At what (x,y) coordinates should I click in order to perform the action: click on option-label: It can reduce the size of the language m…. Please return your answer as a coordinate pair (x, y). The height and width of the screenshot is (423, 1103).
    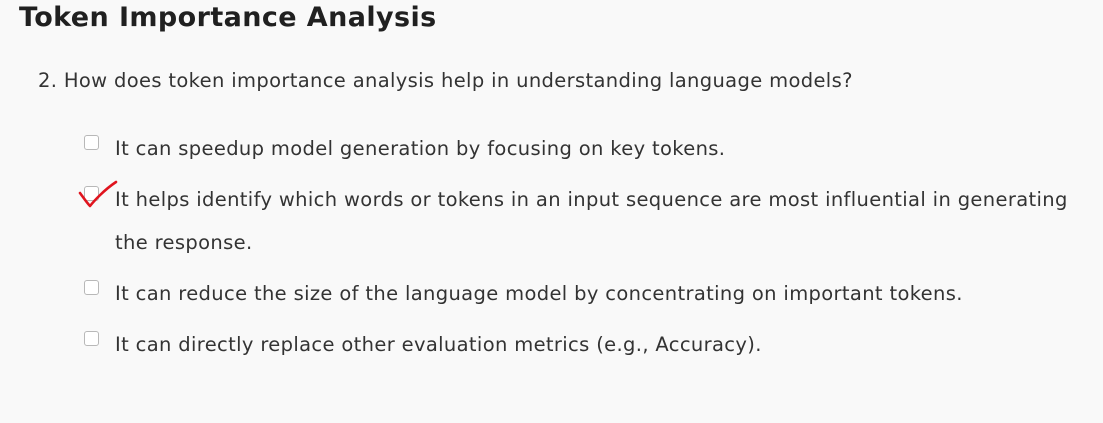
    Looking at the image, I should click on (539, 293).